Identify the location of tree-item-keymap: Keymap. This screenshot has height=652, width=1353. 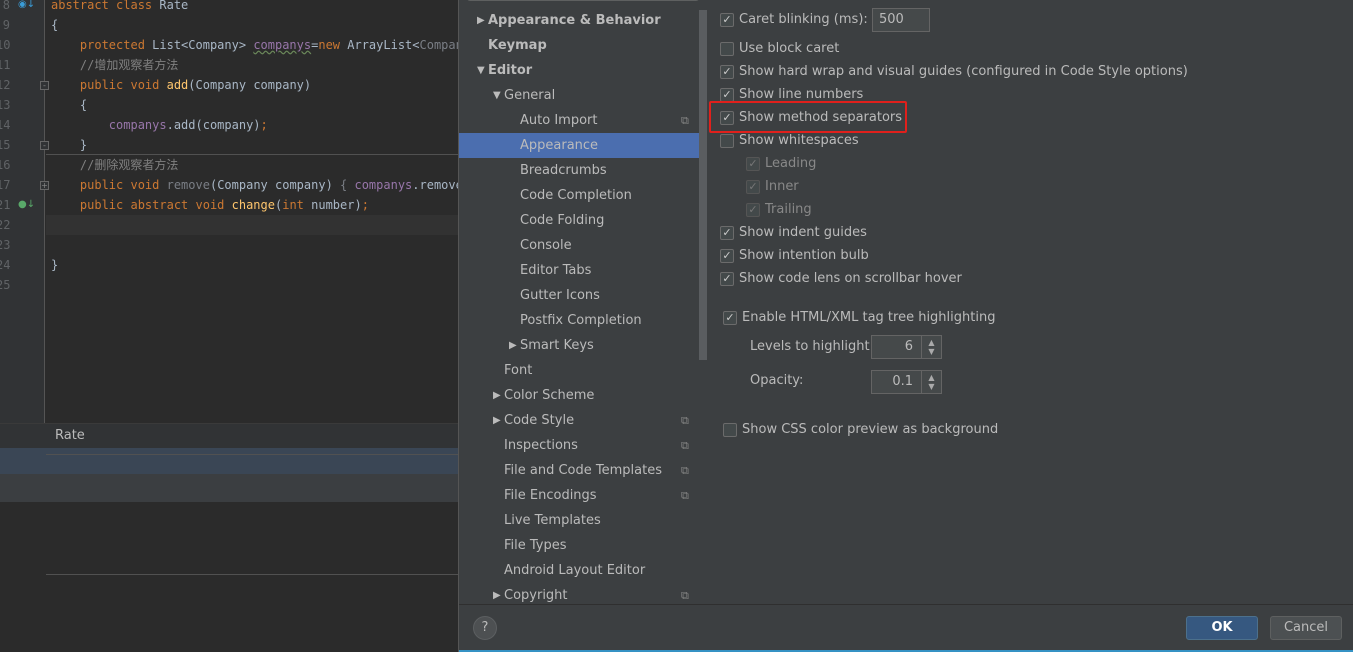
(579, 45).